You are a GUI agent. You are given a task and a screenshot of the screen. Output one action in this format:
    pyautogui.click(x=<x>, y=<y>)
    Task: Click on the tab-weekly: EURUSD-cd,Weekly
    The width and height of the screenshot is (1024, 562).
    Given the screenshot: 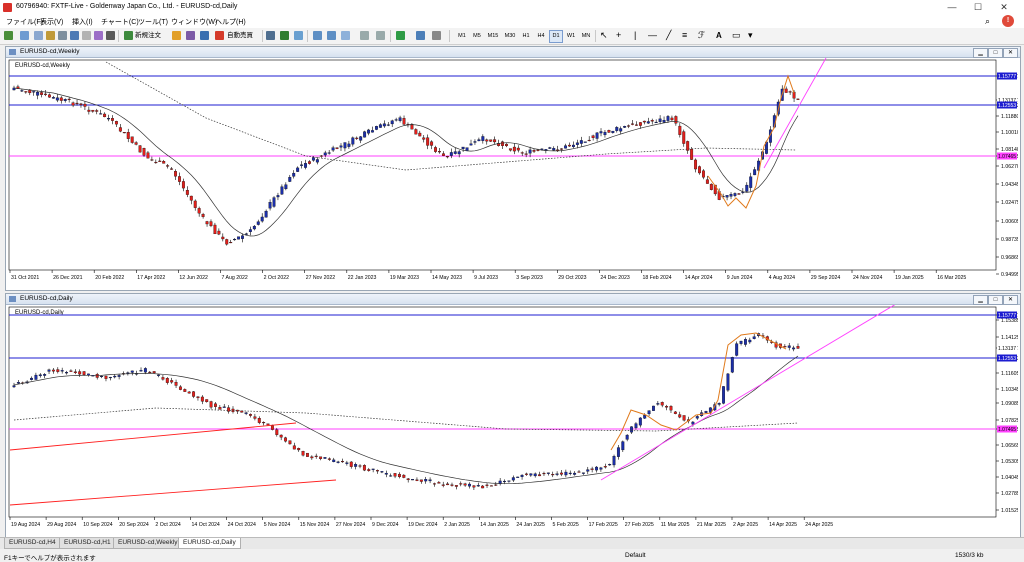 What is the action you would take?
    pyautogui.click(x=148, y=543)
    